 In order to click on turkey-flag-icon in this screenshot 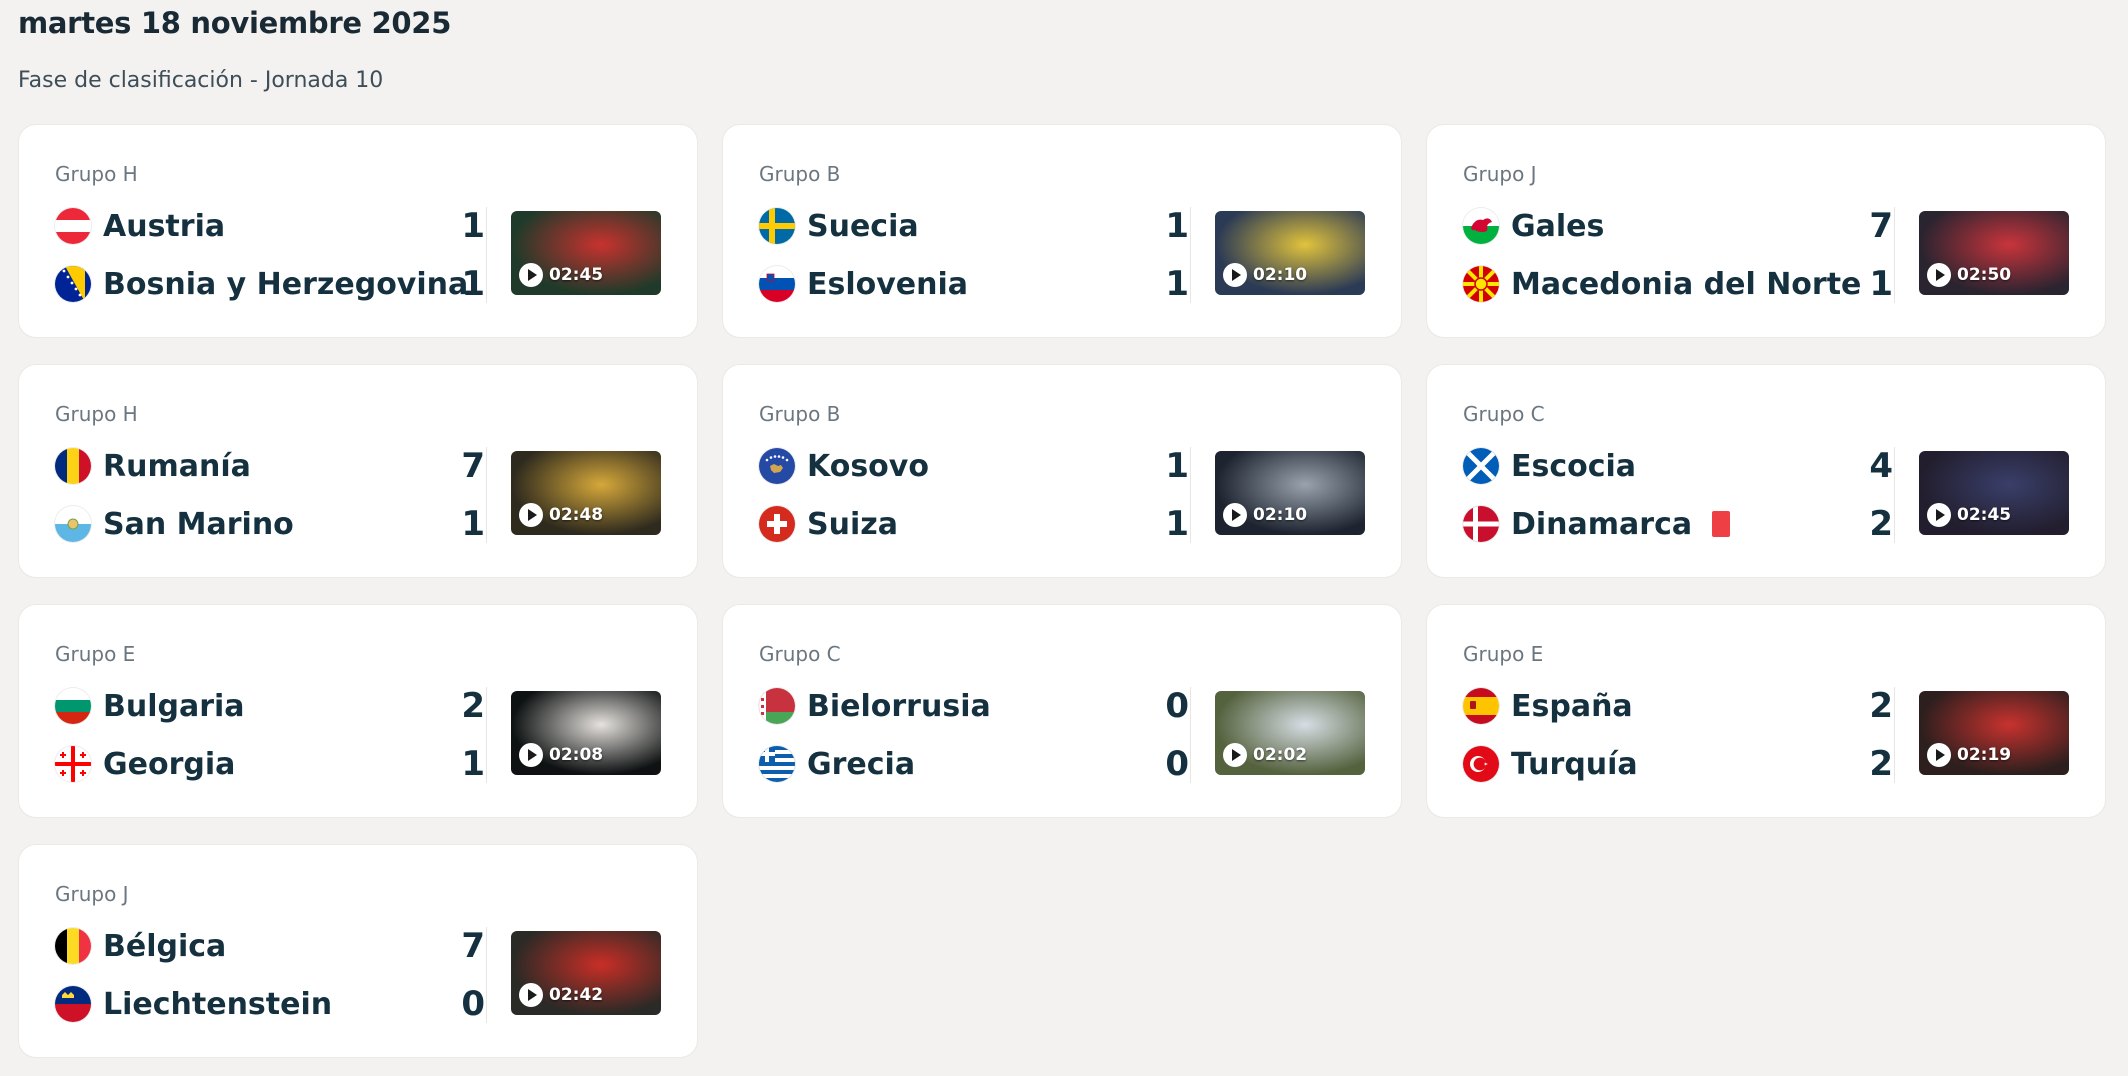, I will do `click(1481, 764)`.